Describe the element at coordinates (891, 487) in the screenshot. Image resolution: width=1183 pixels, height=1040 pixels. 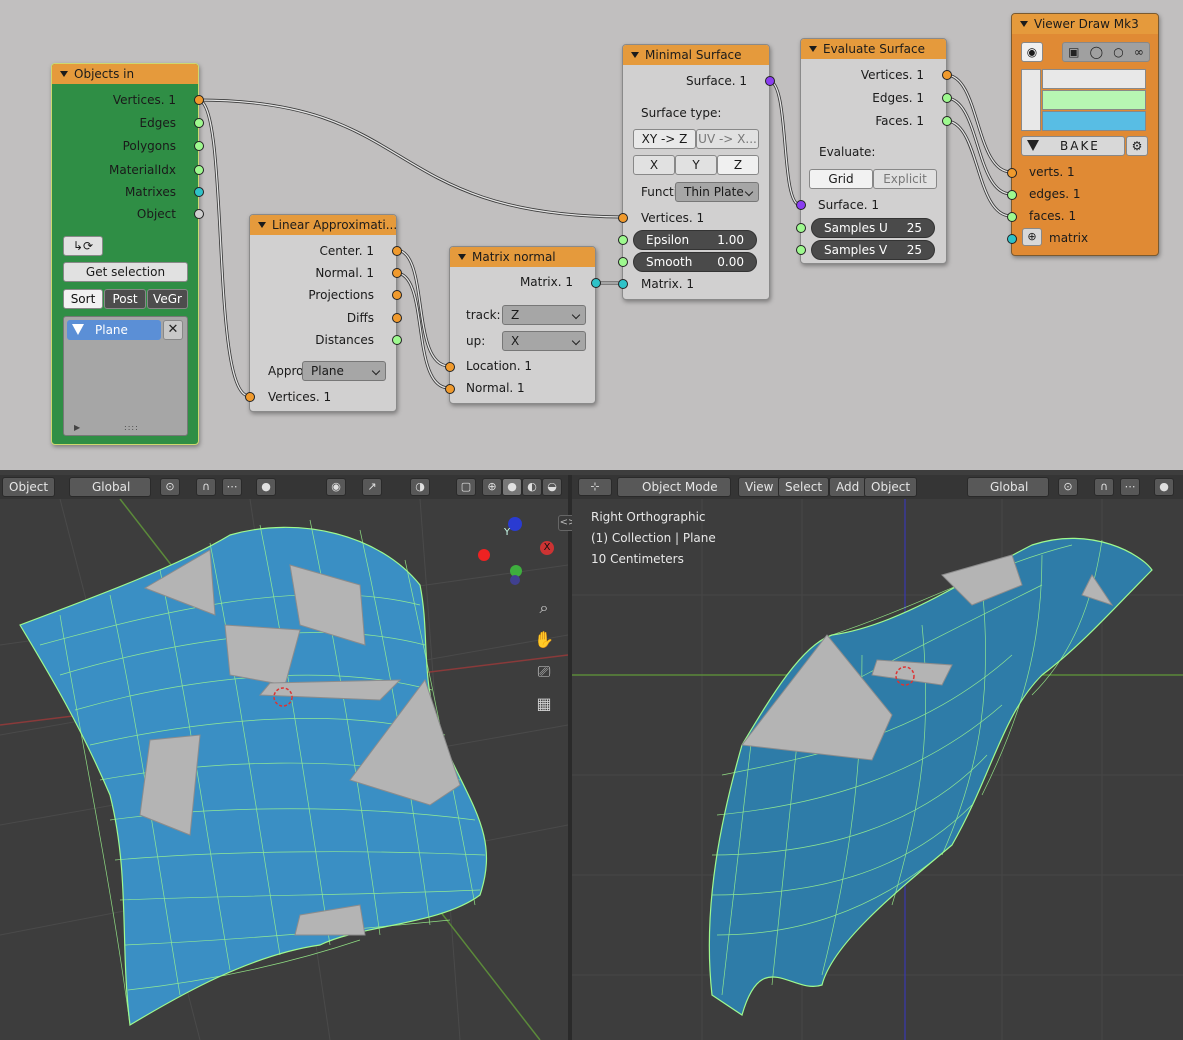
I see `menu-object: Object` at that location.